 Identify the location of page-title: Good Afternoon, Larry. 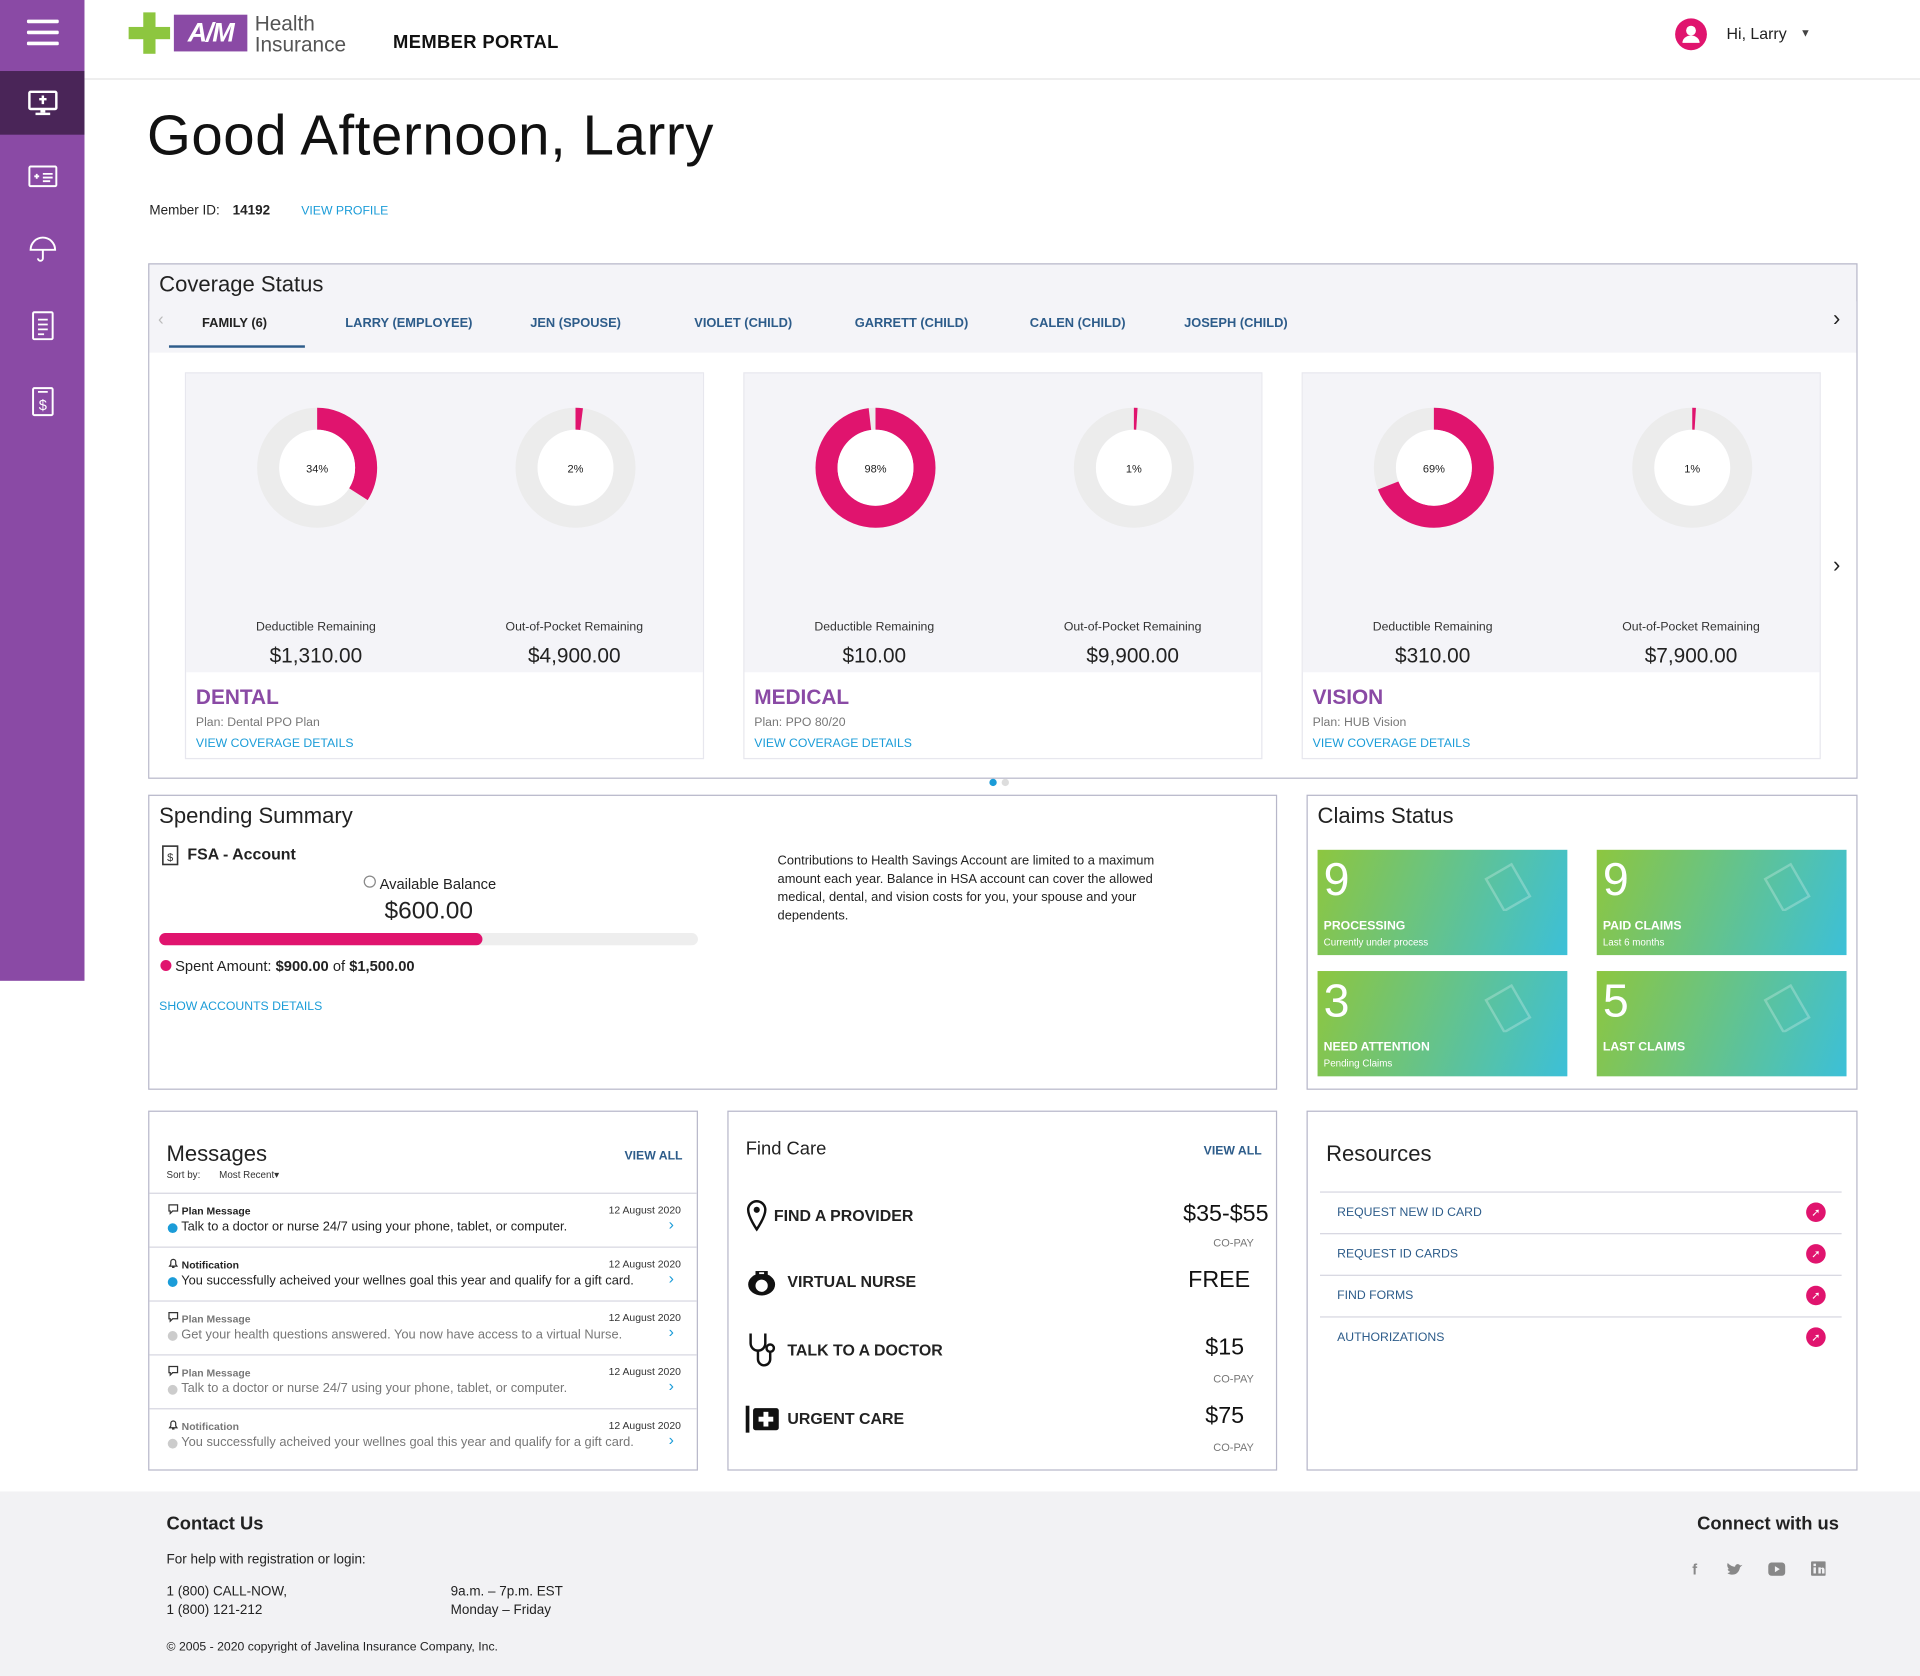
(430, 134).